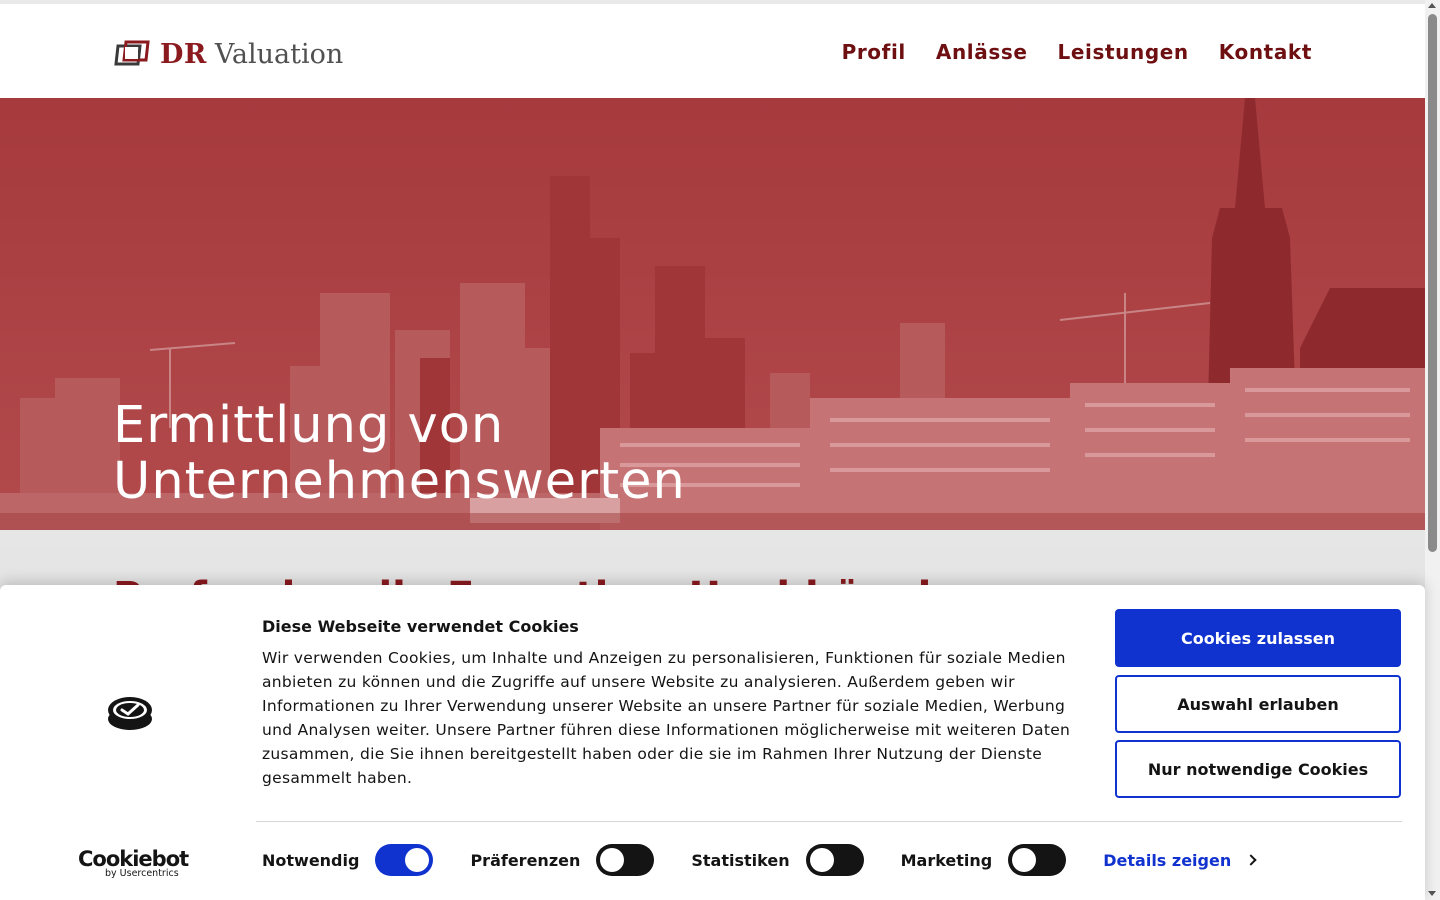 This screenshot has height=900, width=1440. Describe the element at coordinates (625, 860) in the screenshot. I see `toggle-preferences` at that location.